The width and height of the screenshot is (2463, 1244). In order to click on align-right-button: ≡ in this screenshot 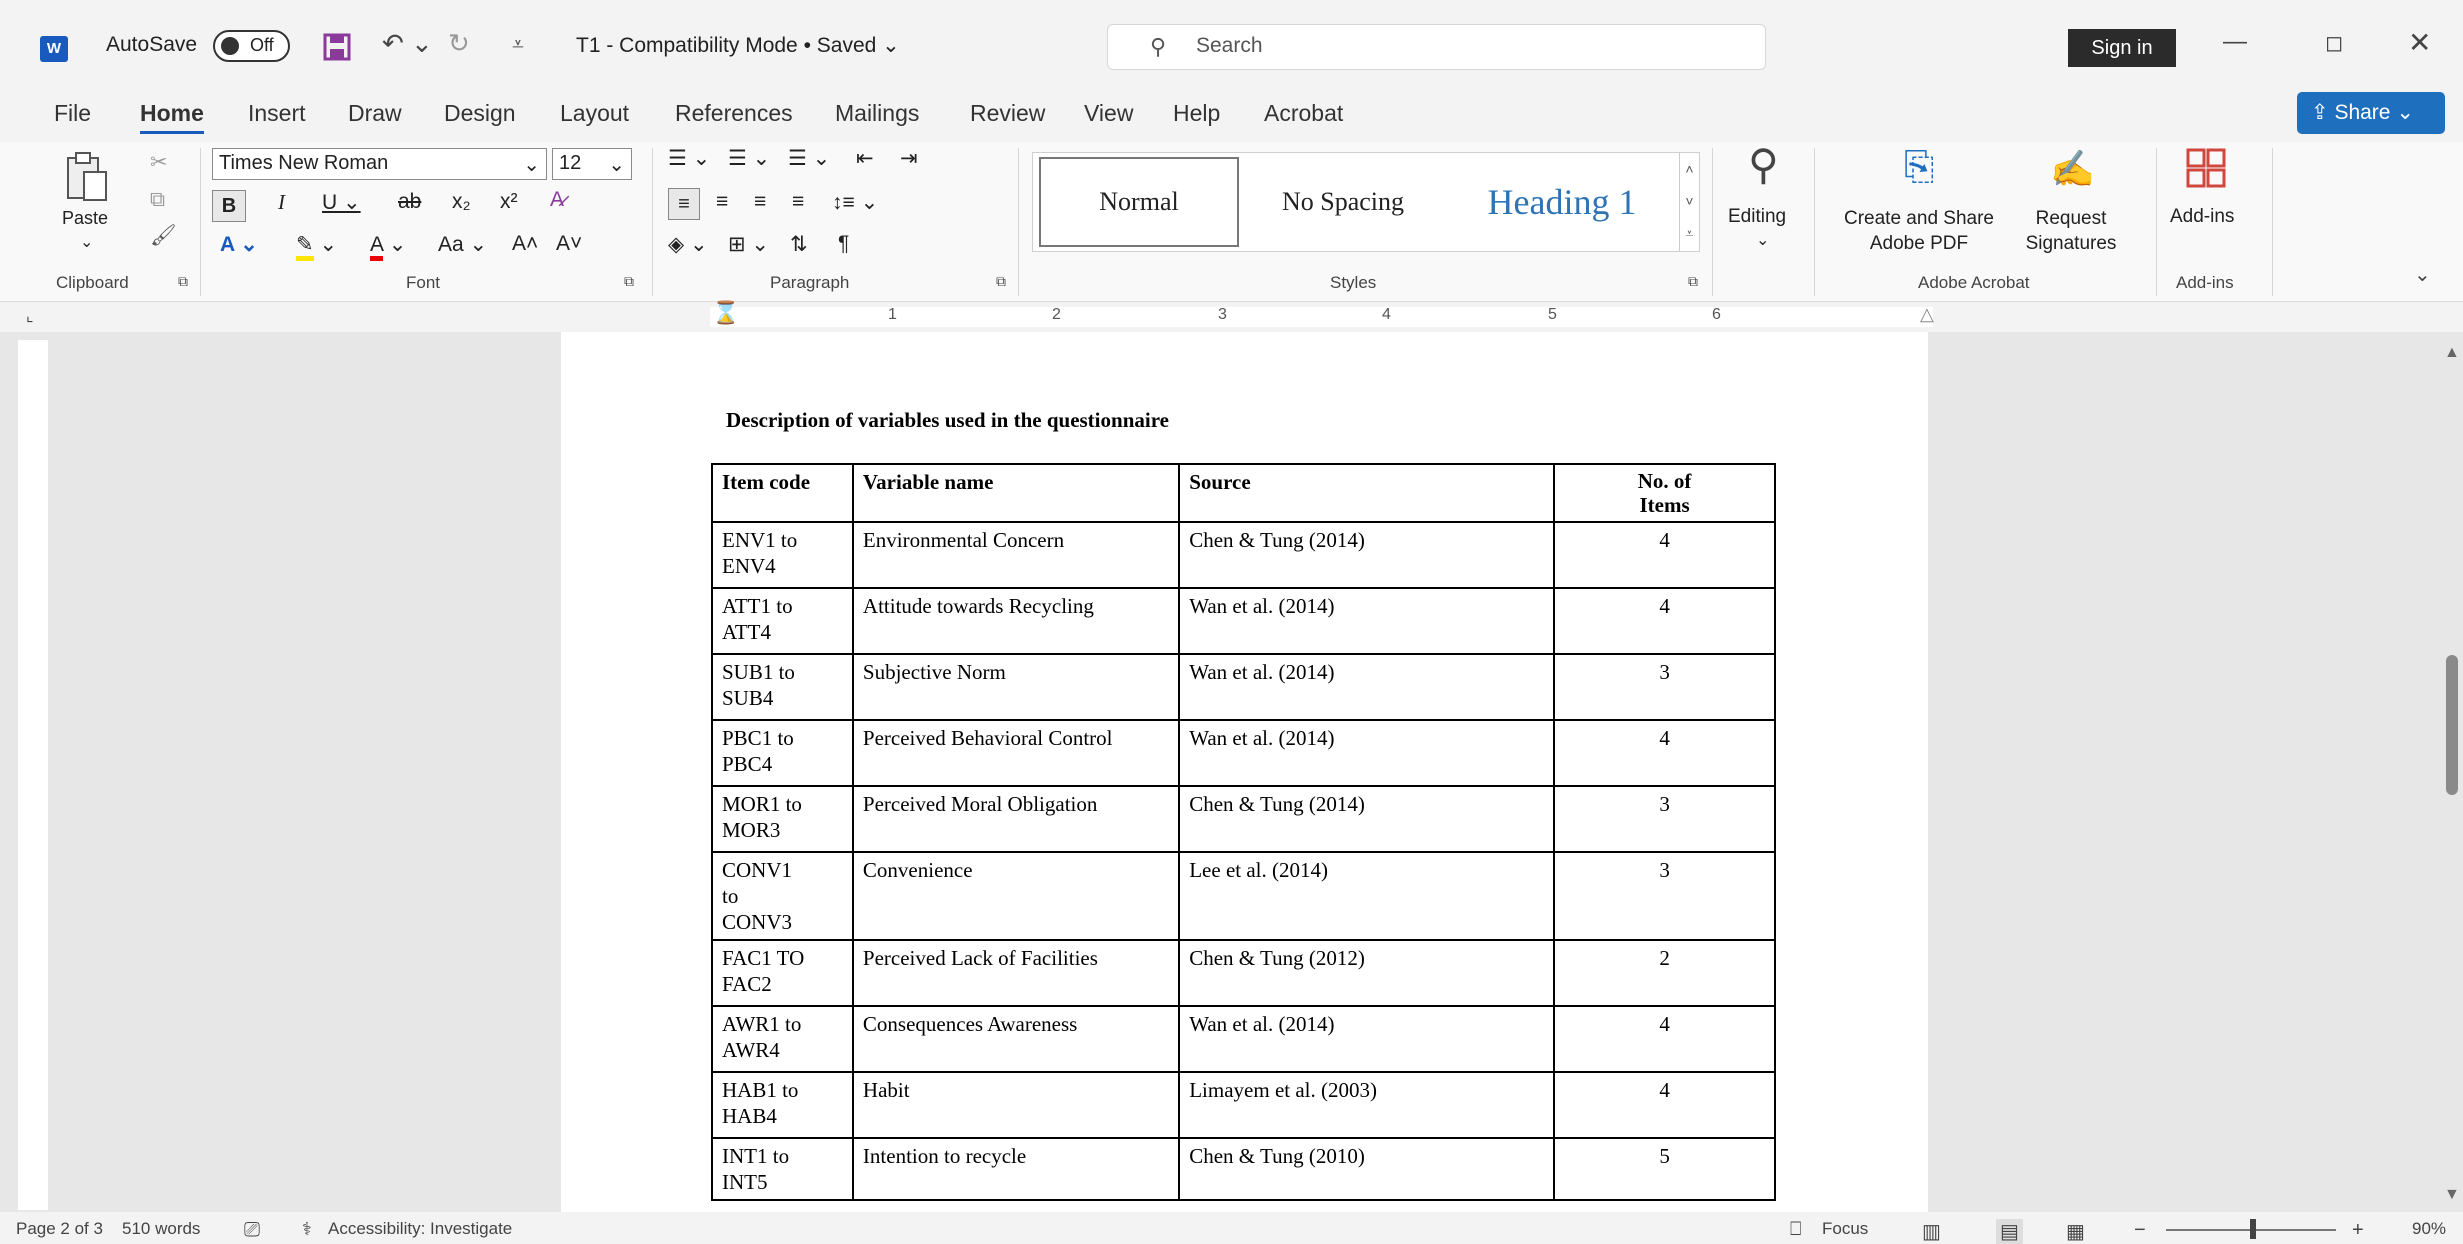, I will do `click(760, 202)`.